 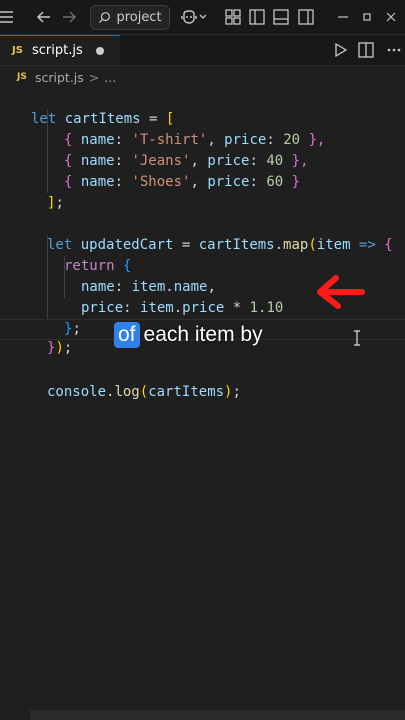 I want to click on code-line: ];, so click(x=55, y=203).